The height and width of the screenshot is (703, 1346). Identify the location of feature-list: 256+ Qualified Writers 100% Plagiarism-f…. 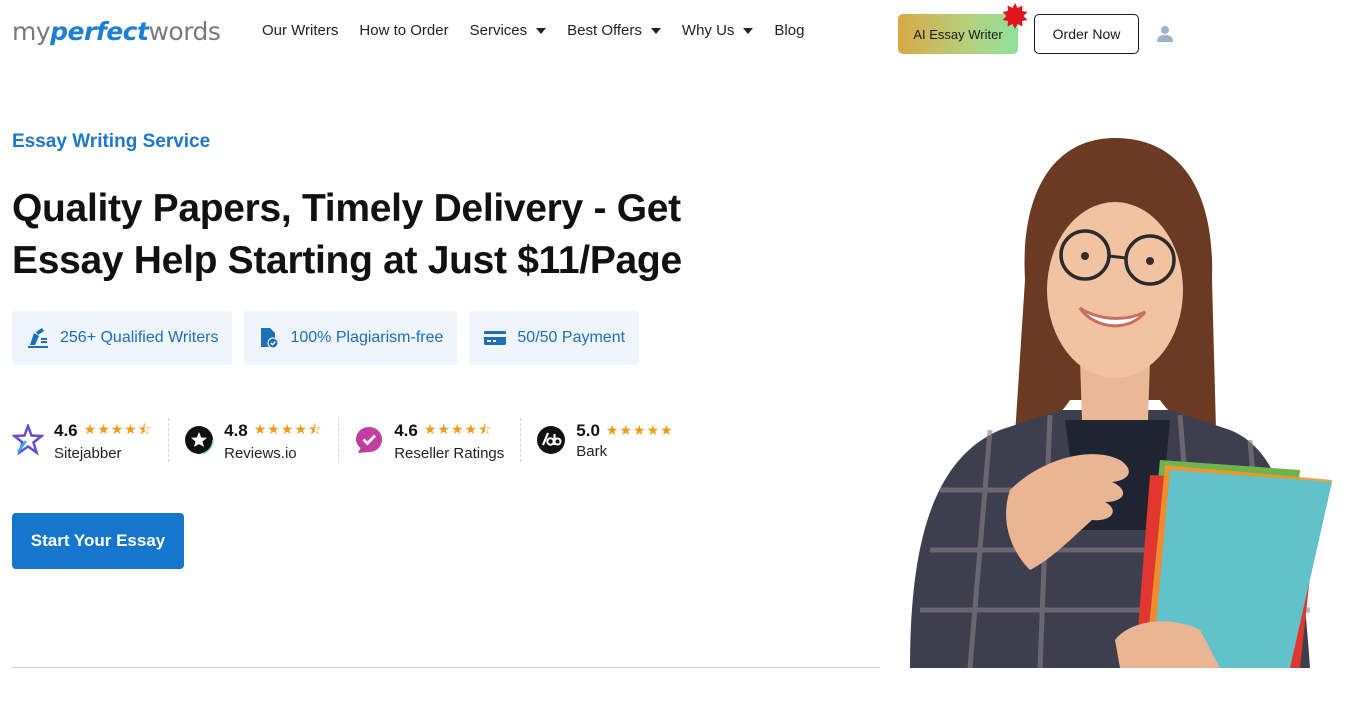
(326, 338).